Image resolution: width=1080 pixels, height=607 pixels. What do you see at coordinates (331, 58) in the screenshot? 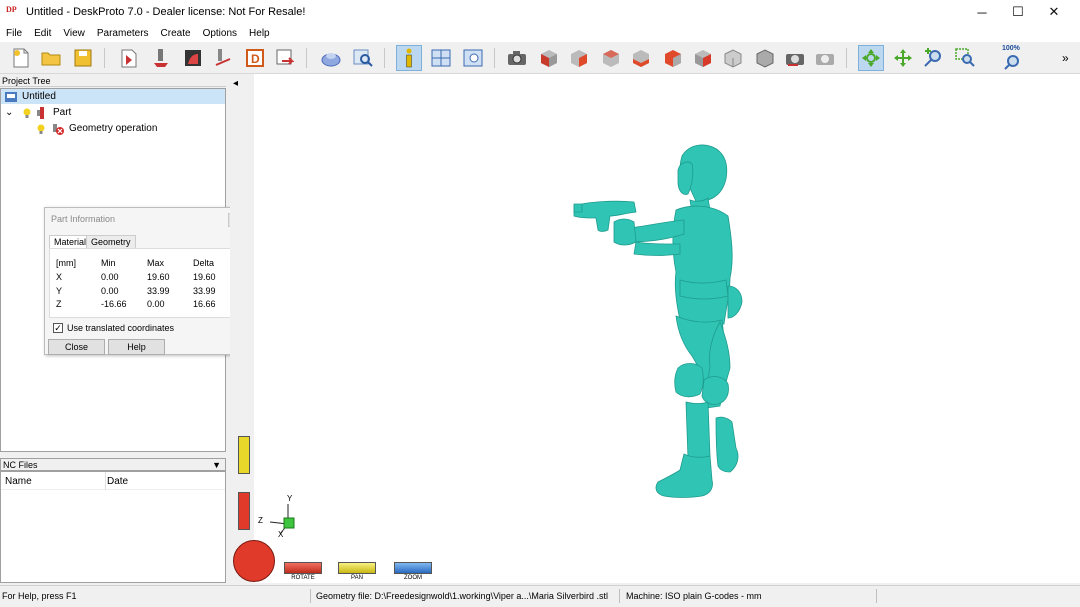
I see `simulation-icon` at bounding box center [331, 58].